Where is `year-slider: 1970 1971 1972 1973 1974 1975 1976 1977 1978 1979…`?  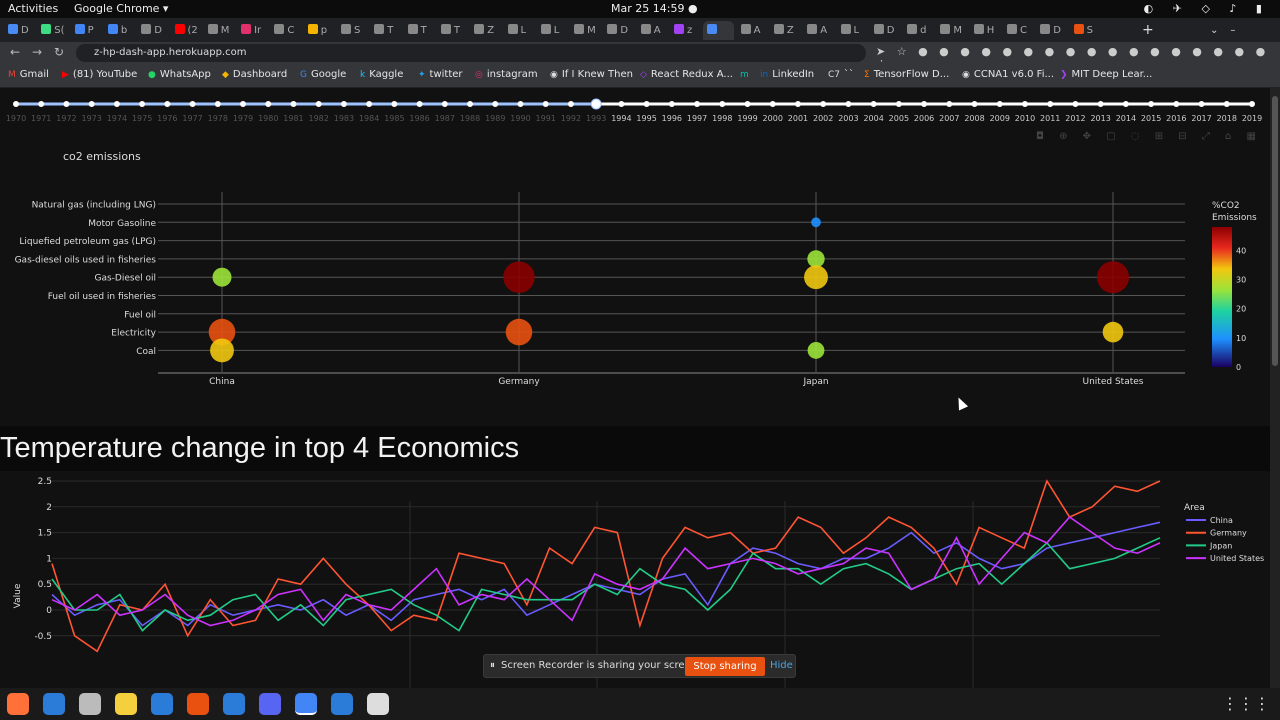 year-slider: 1970 1971 1972 1973 1974 1975 1976 1977 1978 1979… is located at coordinates (635, 105).